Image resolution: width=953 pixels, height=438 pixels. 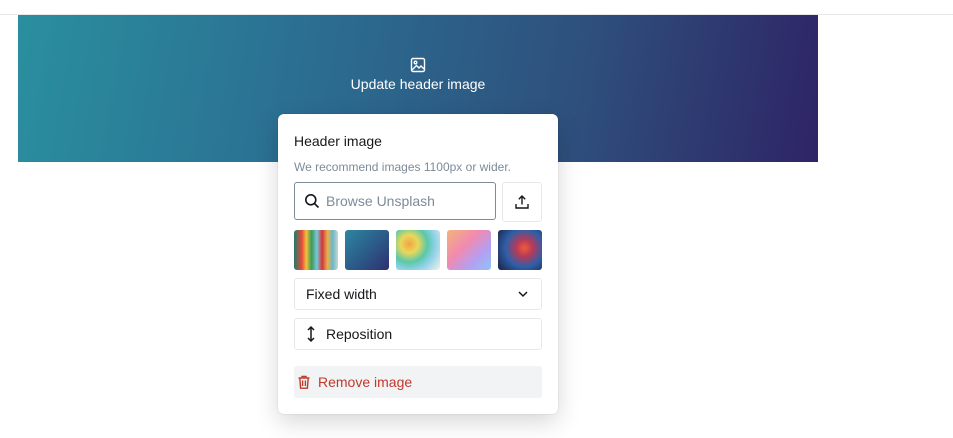 I want to click on width-select: Fixed width, so click(x=418, y=294).